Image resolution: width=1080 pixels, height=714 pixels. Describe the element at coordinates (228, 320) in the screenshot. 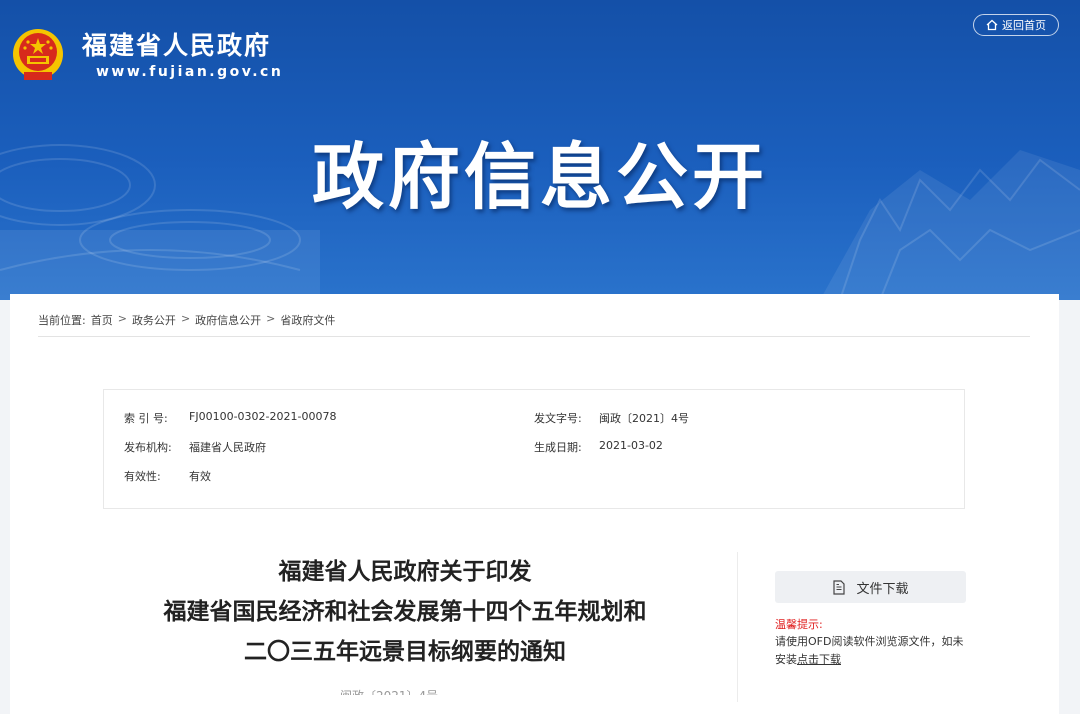

I see `breadcrumb-item-info-disclosure: 政府信息公开` at that location.